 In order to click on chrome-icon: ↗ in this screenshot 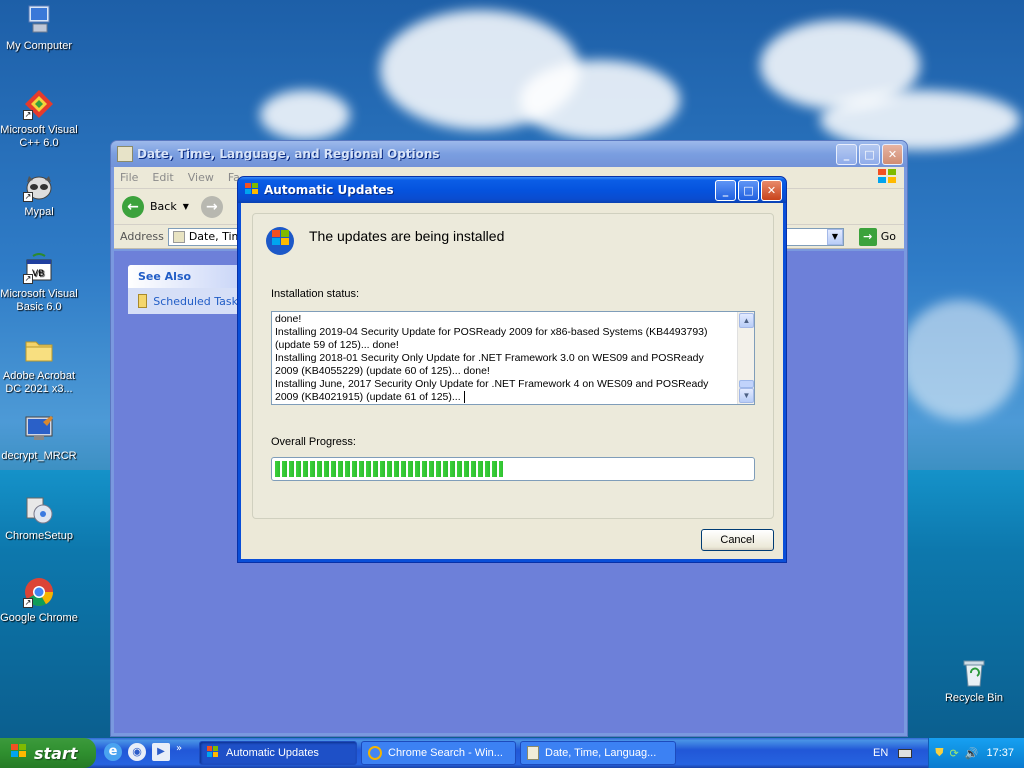, I will do `click(39, 592)`.